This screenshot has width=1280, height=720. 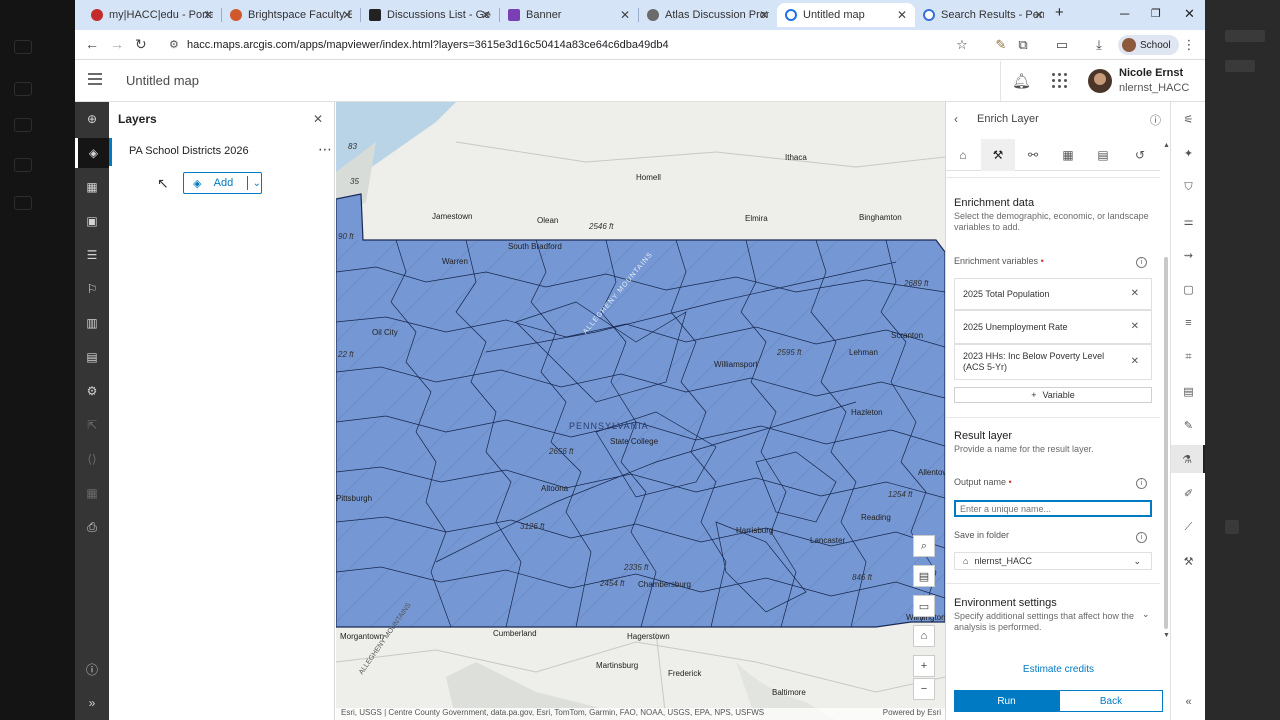 I want to click on tab-portal: my|HACC|edu - Portal ✕, so click(x=152, y=15).